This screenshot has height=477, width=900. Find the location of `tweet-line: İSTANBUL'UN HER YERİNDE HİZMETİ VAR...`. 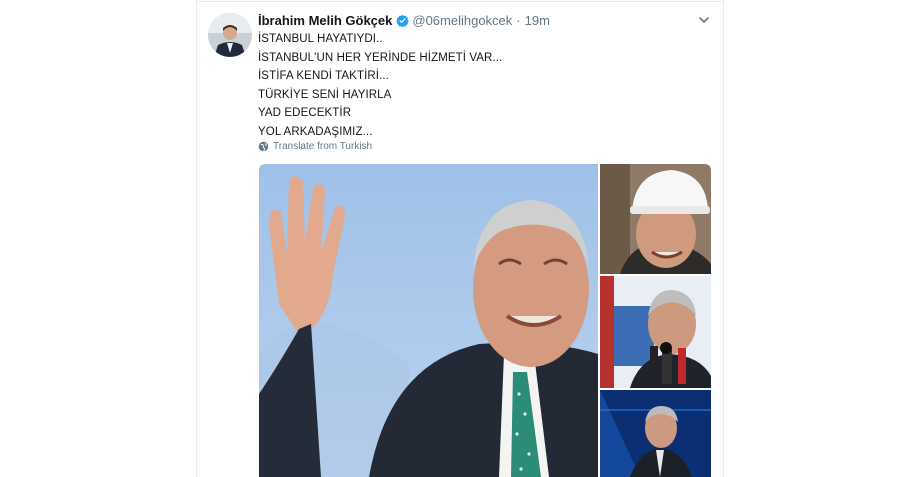

tweet-line: İSTANBUL'UN HER YERİNDE HİZMETİ VAR... is located at coordinates (380, 57).